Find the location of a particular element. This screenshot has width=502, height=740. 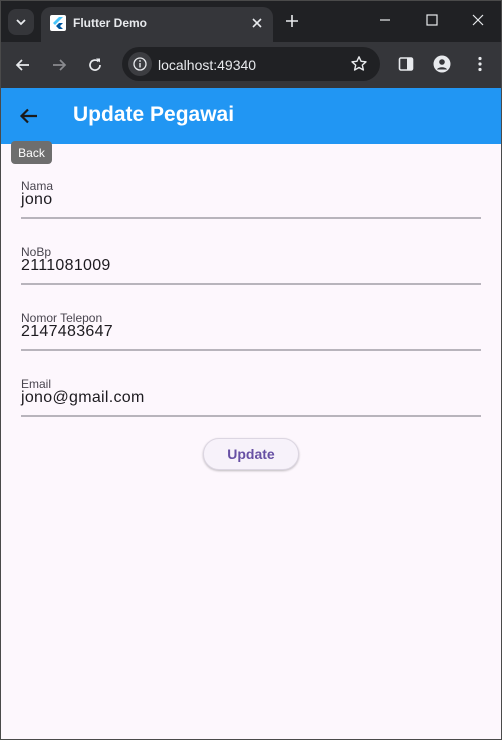

new-tab-icon is located at coordinates (292, 21).